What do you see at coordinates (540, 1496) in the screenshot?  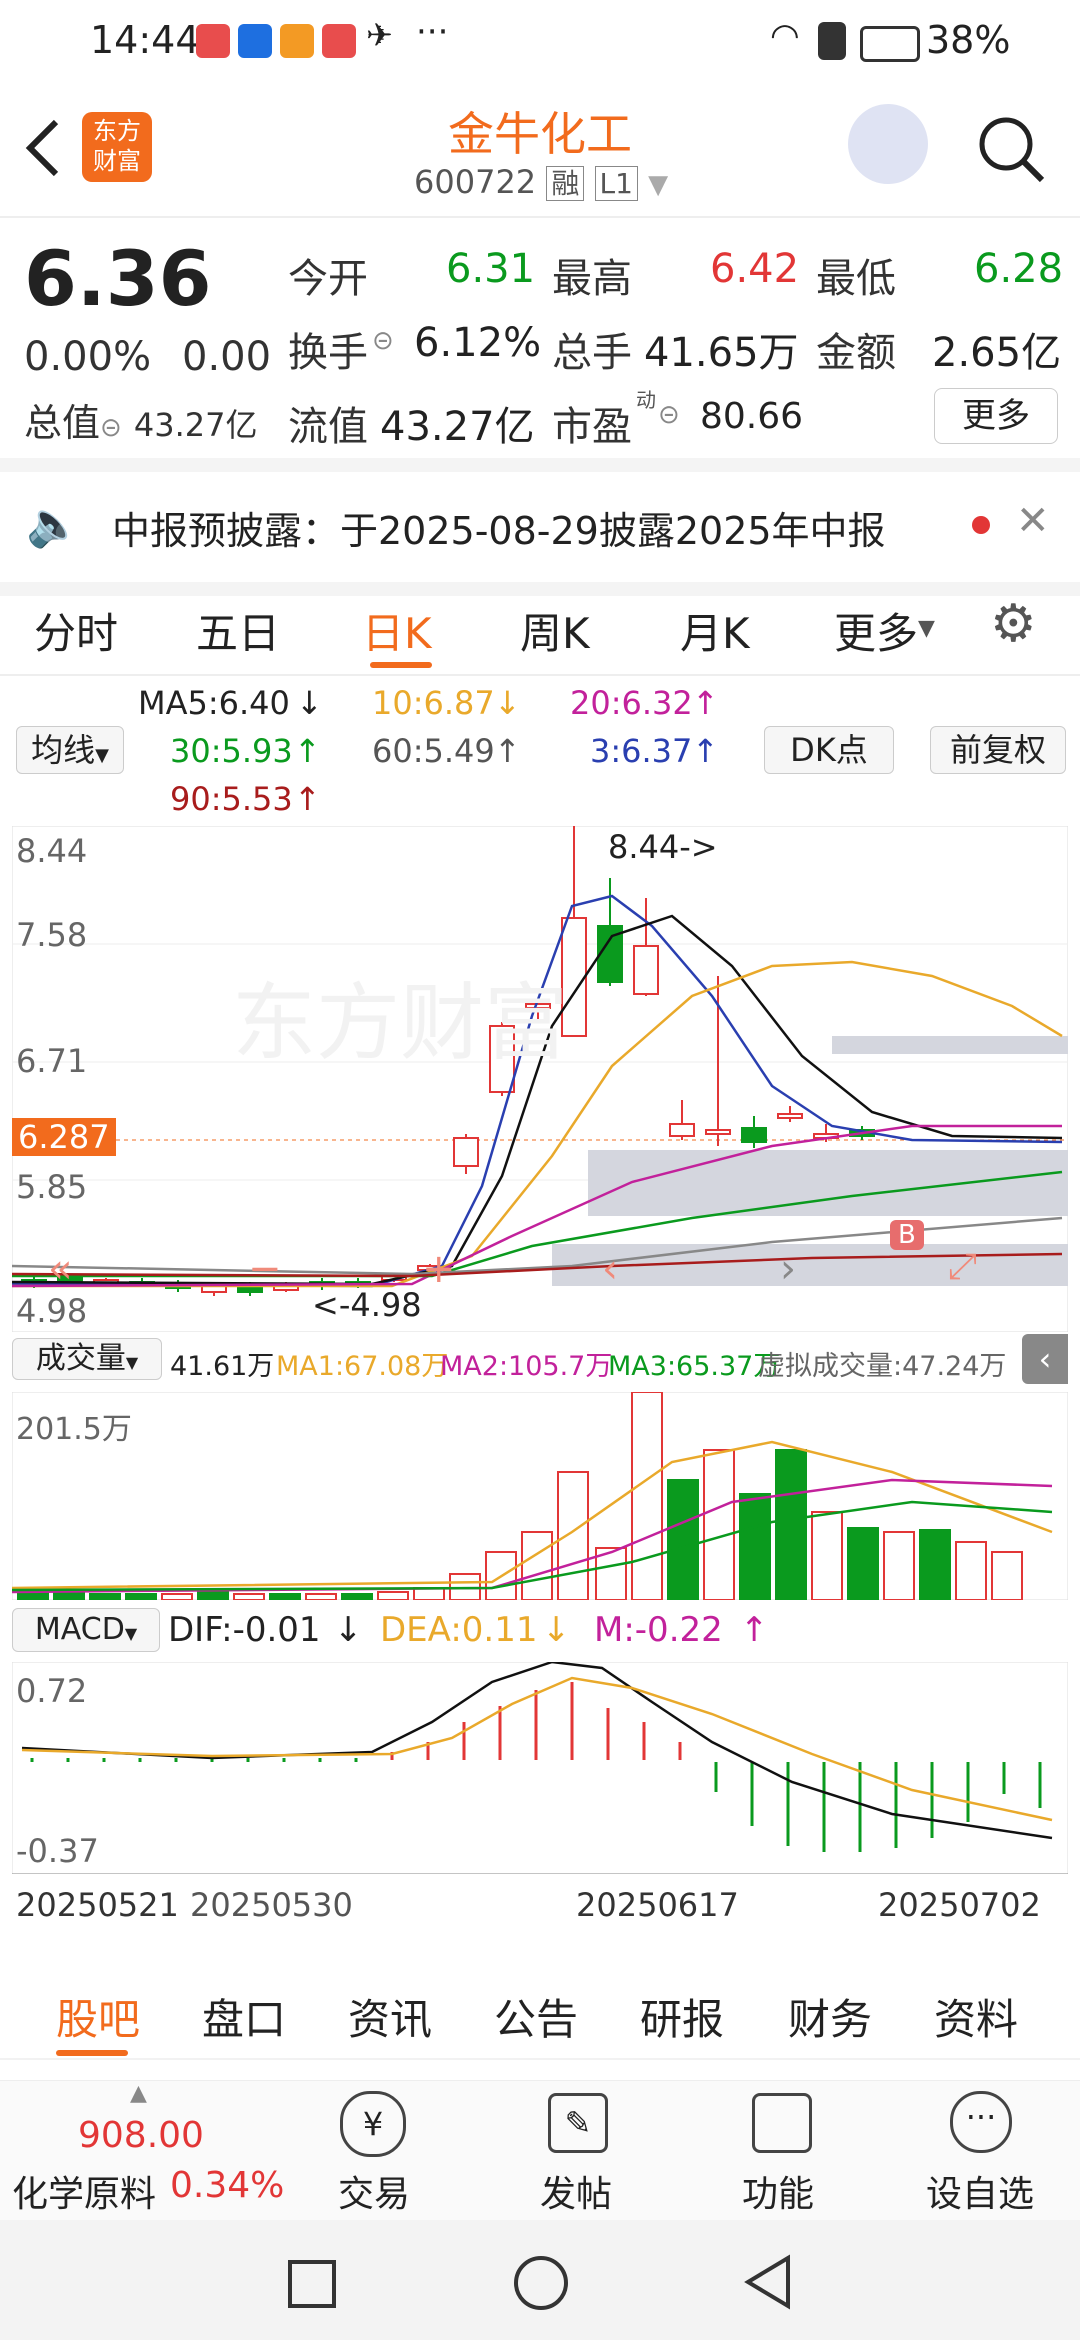 I see `volume-chart: 201.5万` at bounding box center [540, 1496].